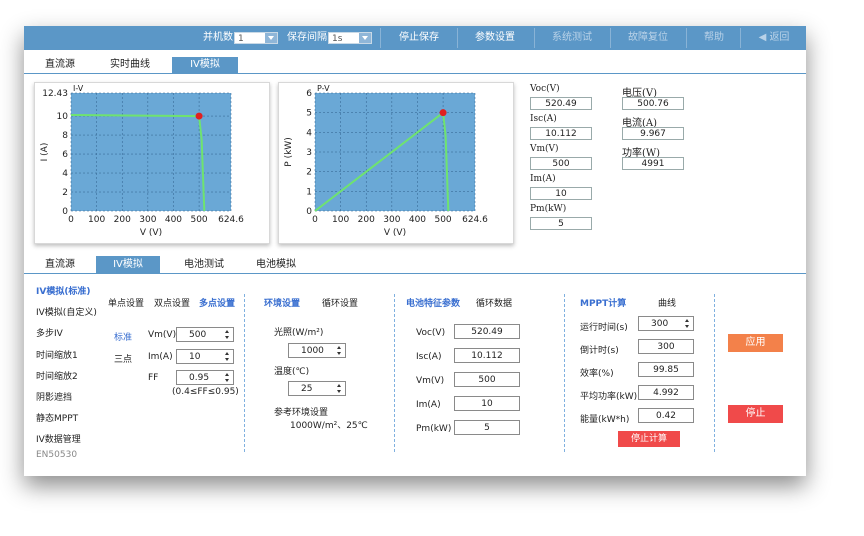 The width and height of the screenshot is (864, 536). I want to click on y-tick-label: 0, so click(65, 212).